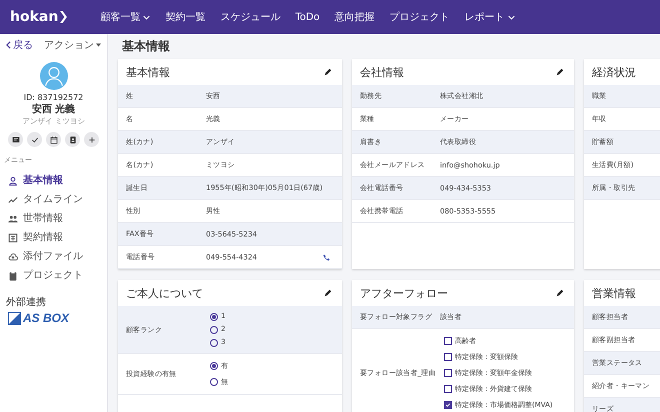 This screenshot has width=660, height=412. What do you see at coordinates (53, 199) in the screenshot?
I see `sidebar-menu-item: タイムライン` at bounding box center [53, 199].